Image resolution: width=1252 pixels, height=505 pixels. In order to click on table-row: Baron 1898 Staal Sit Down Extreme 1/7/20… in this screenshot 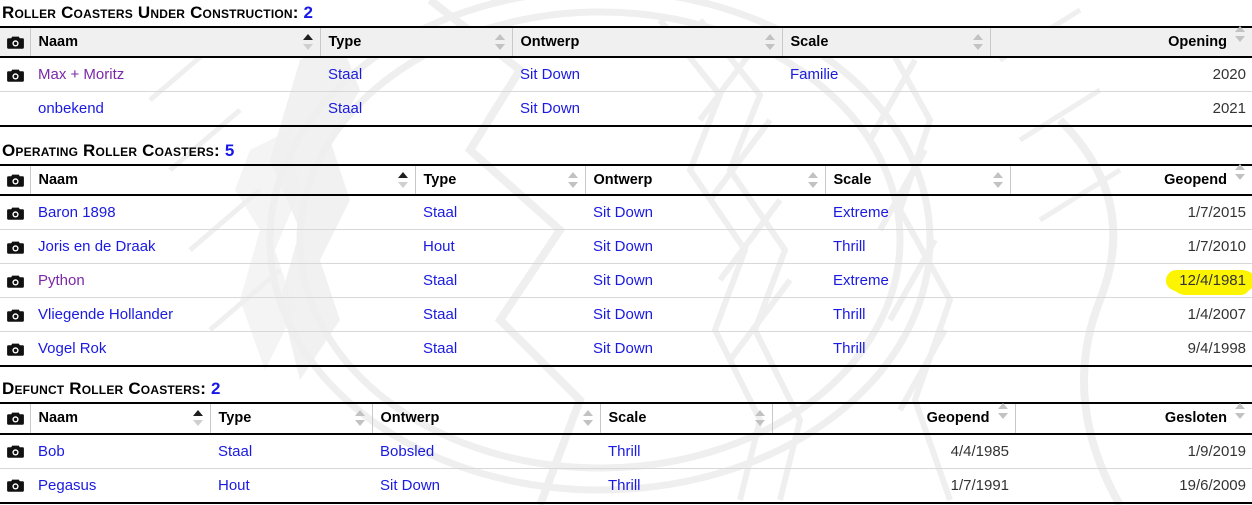, I will do `click(626, 213)`.